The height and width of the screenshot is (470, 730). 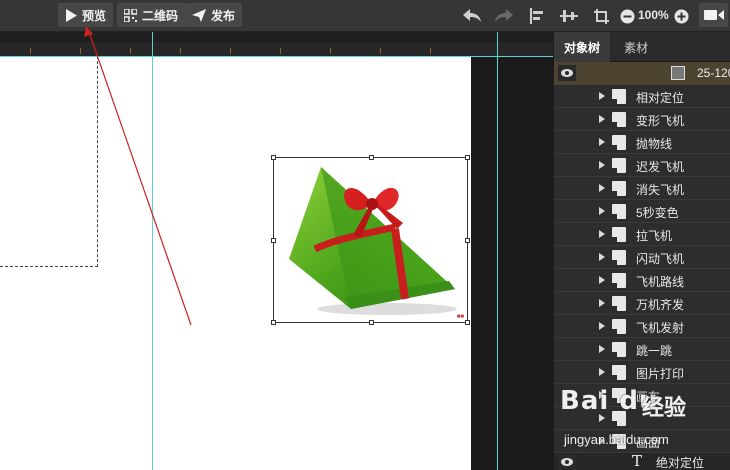 I want to click on guide-line-horizontal, so click(x=276, y=56).